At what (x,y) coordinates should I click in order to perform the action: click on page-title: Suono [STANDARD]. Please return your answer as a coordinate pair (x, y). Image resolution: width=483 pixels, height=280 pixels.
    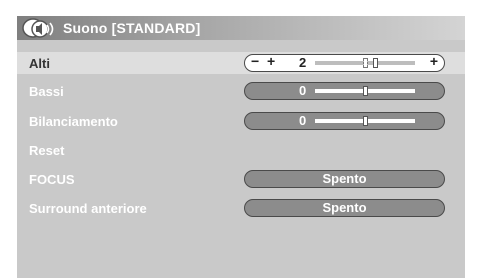
    Looking at the image, I should click on (132, 28).